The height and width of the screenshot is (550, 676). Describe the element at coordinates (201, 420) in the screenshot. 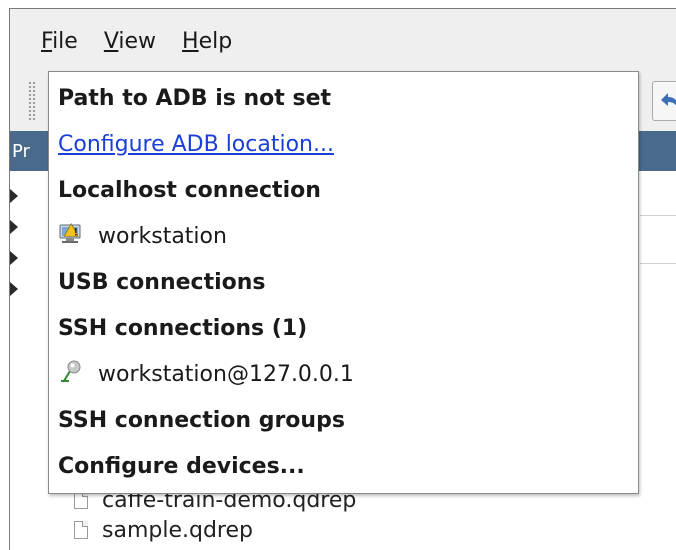

I see `ssh-connection-groups-header: SSH connection groups` at that location.